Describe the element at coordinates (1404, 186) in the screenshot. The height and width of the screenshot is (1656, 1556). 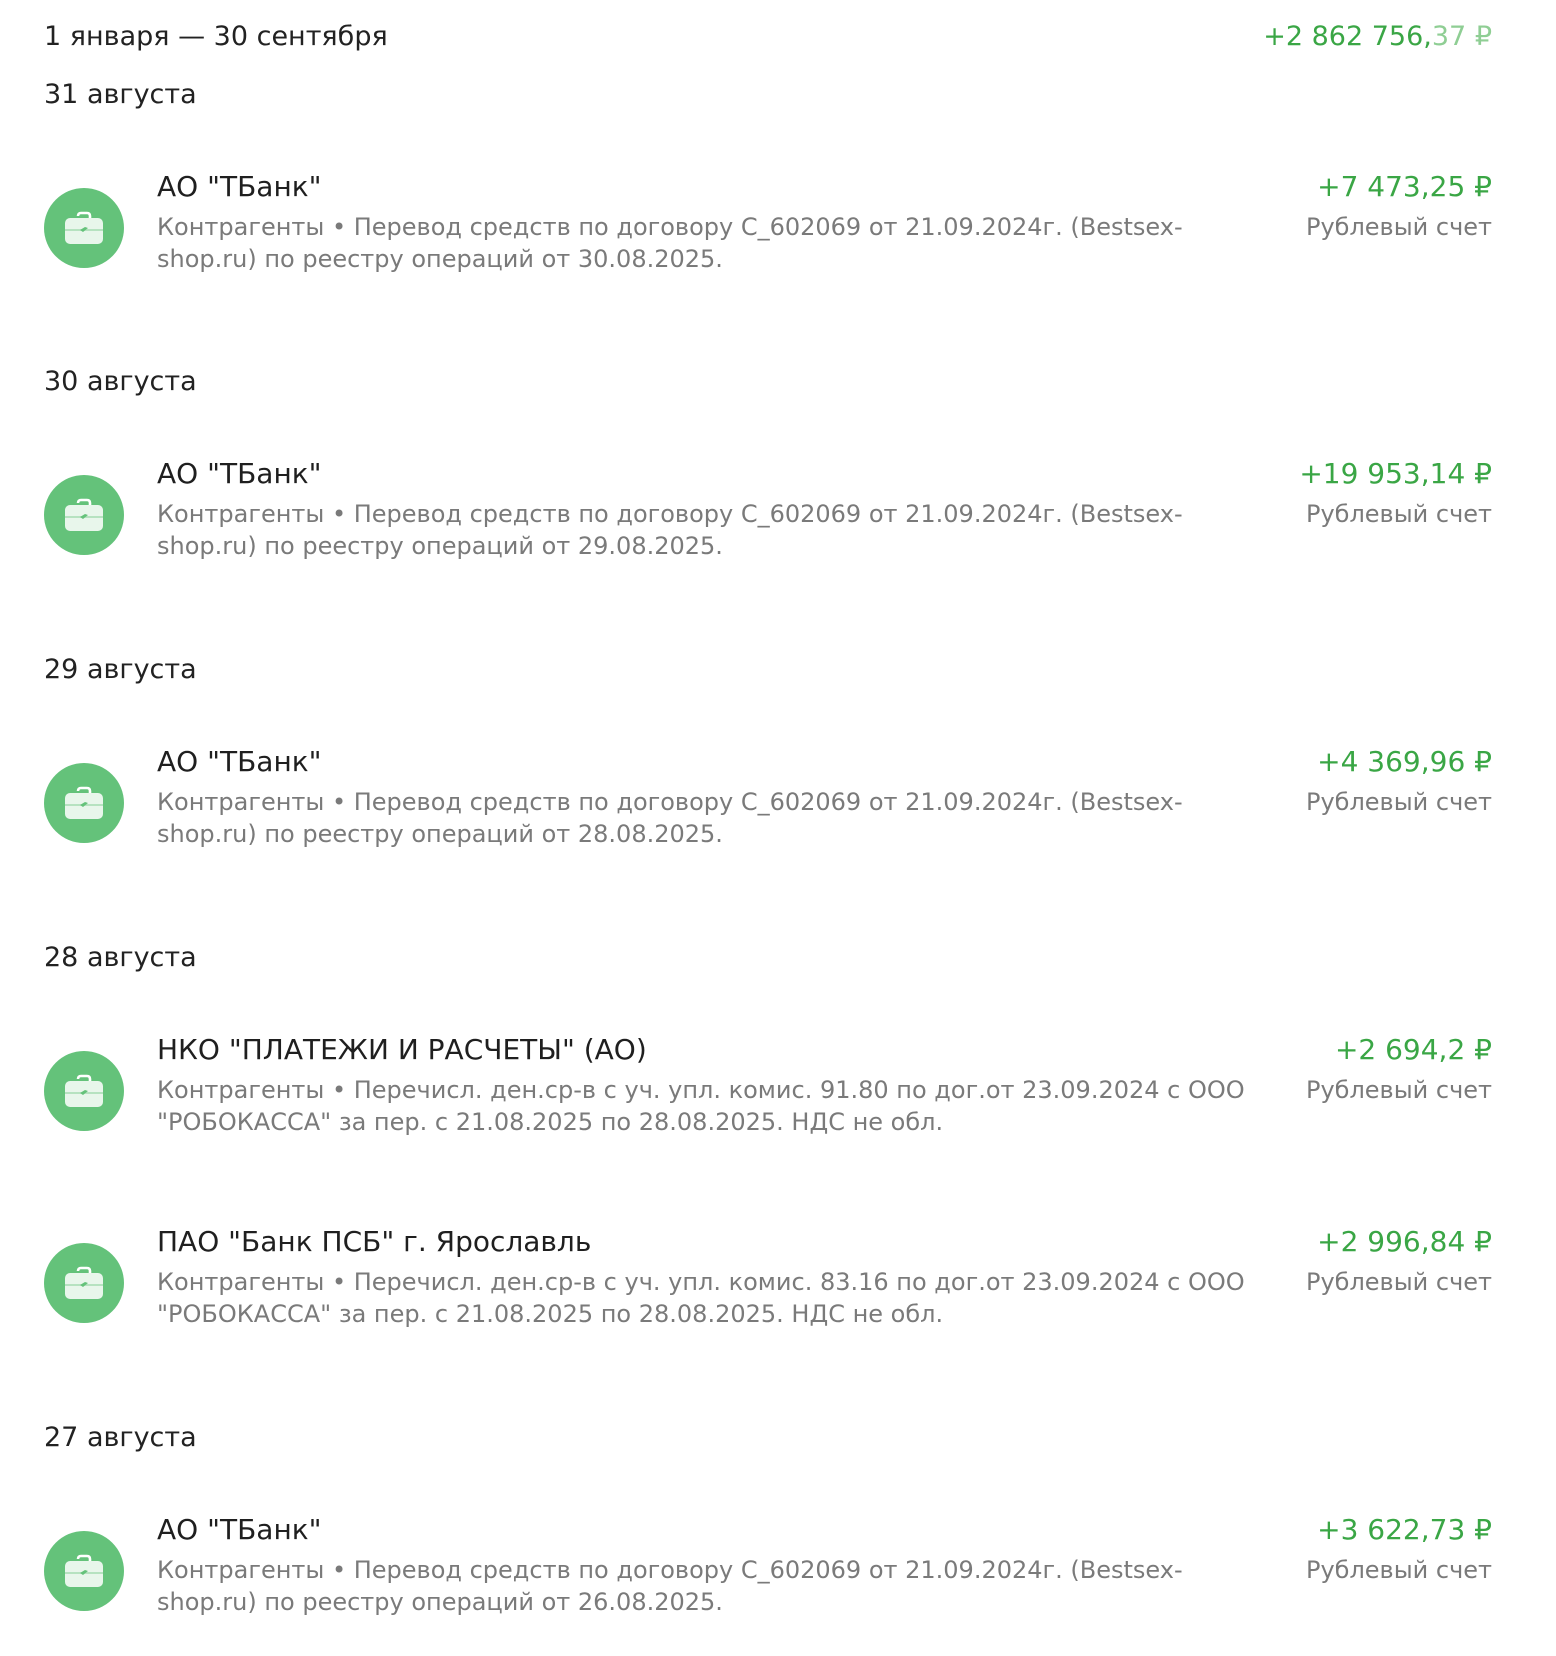
I see `transaction-amount: +7 473,25 ₽` at that location.